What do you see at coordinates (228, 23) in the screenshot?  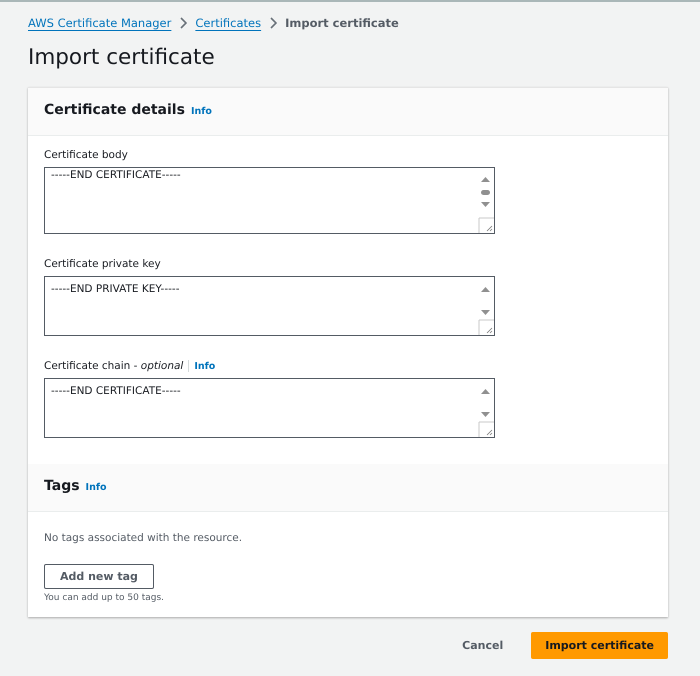 I see `breadcrumb-link: Certificates` at bounding box center [228, 23].